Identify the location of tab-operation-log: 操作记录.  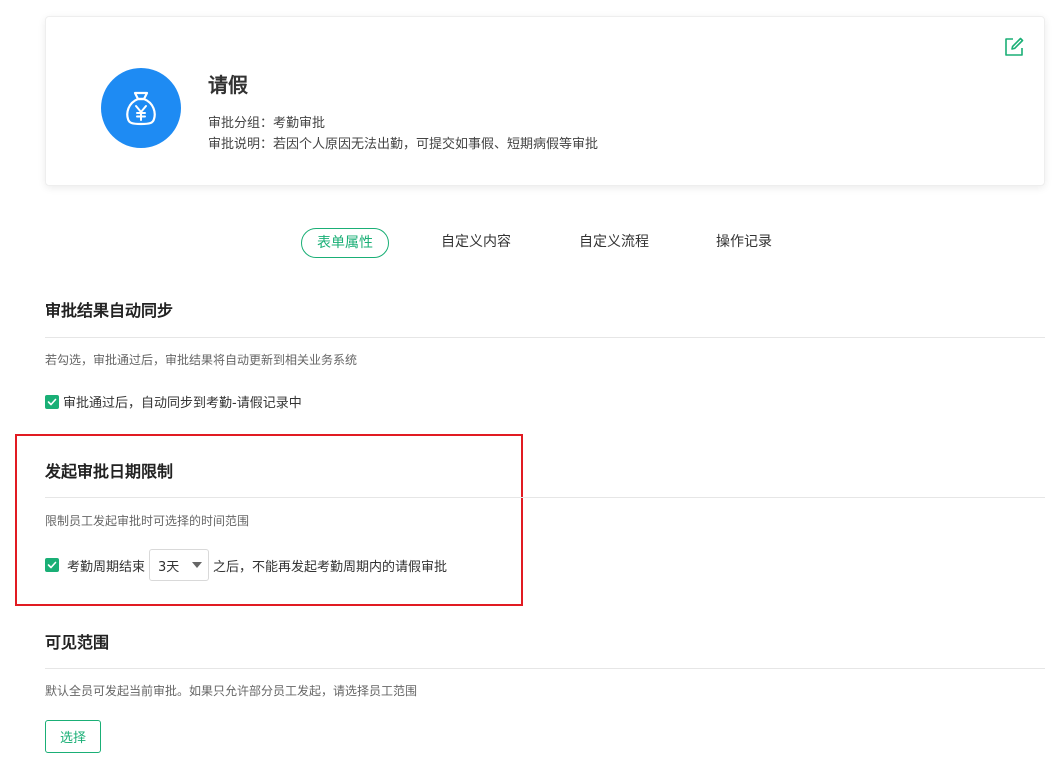
(744, 243).